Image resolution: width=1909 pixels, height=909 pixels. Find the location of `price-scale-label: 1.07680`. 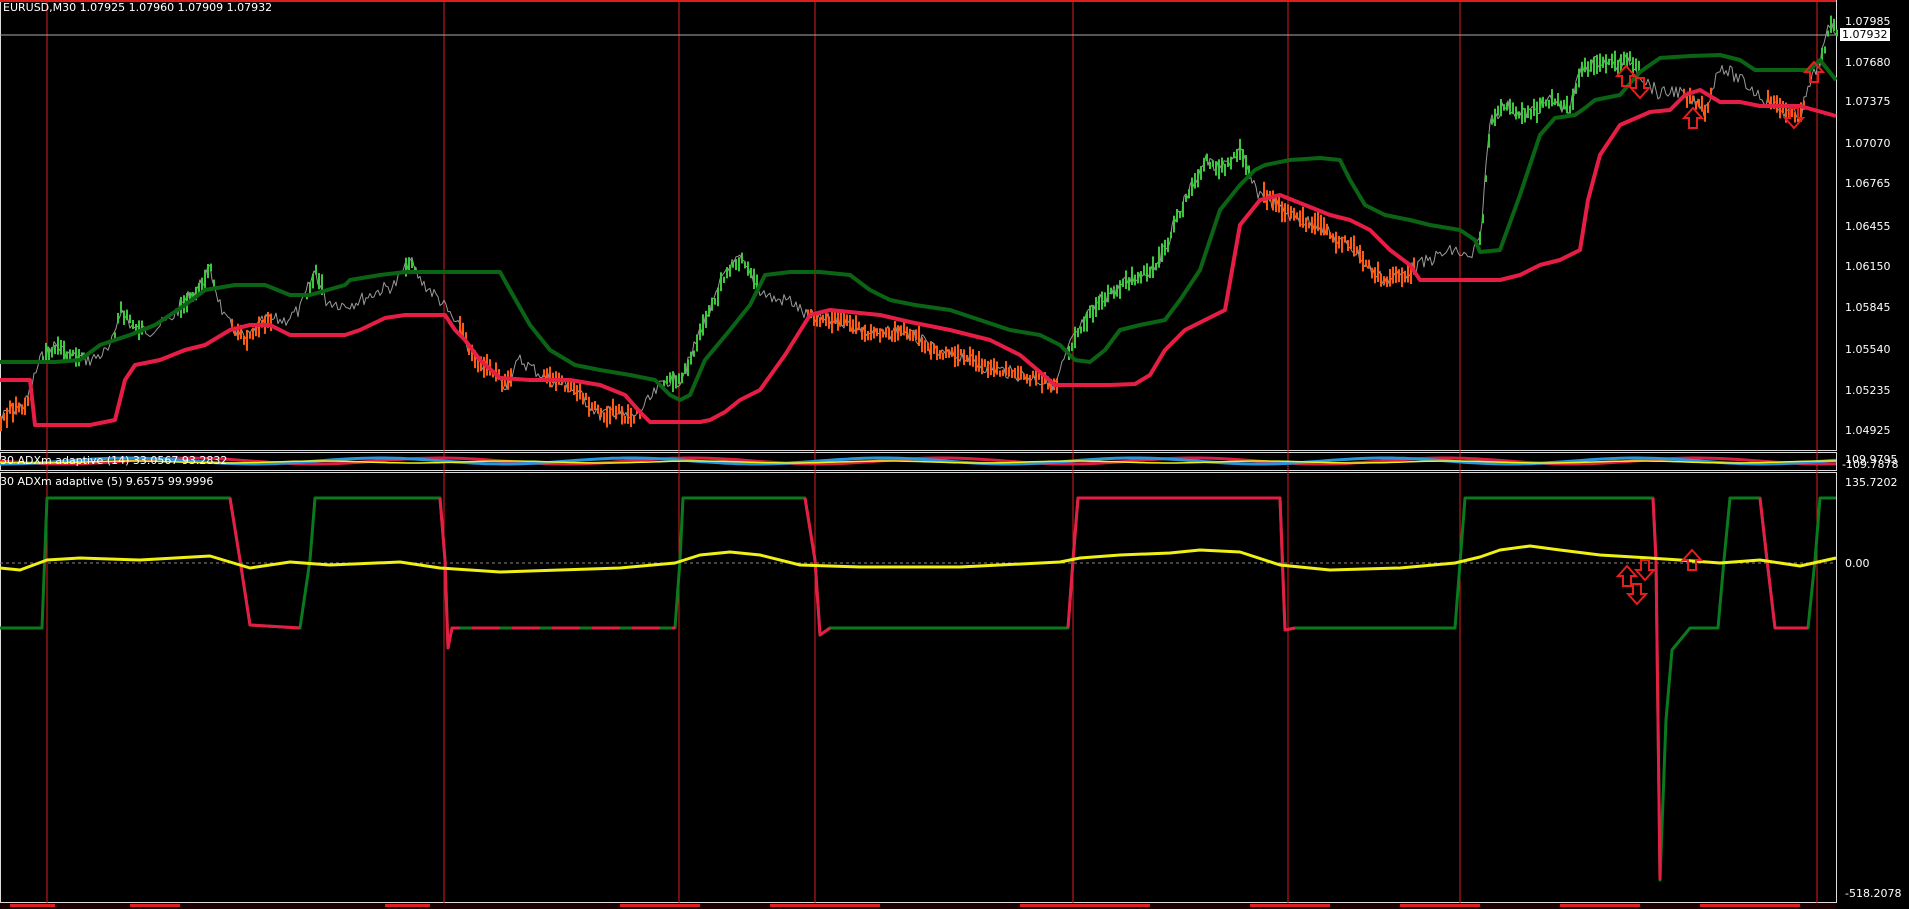

price-scale-label: 1.07680 is located at coordinates (1868, 62).